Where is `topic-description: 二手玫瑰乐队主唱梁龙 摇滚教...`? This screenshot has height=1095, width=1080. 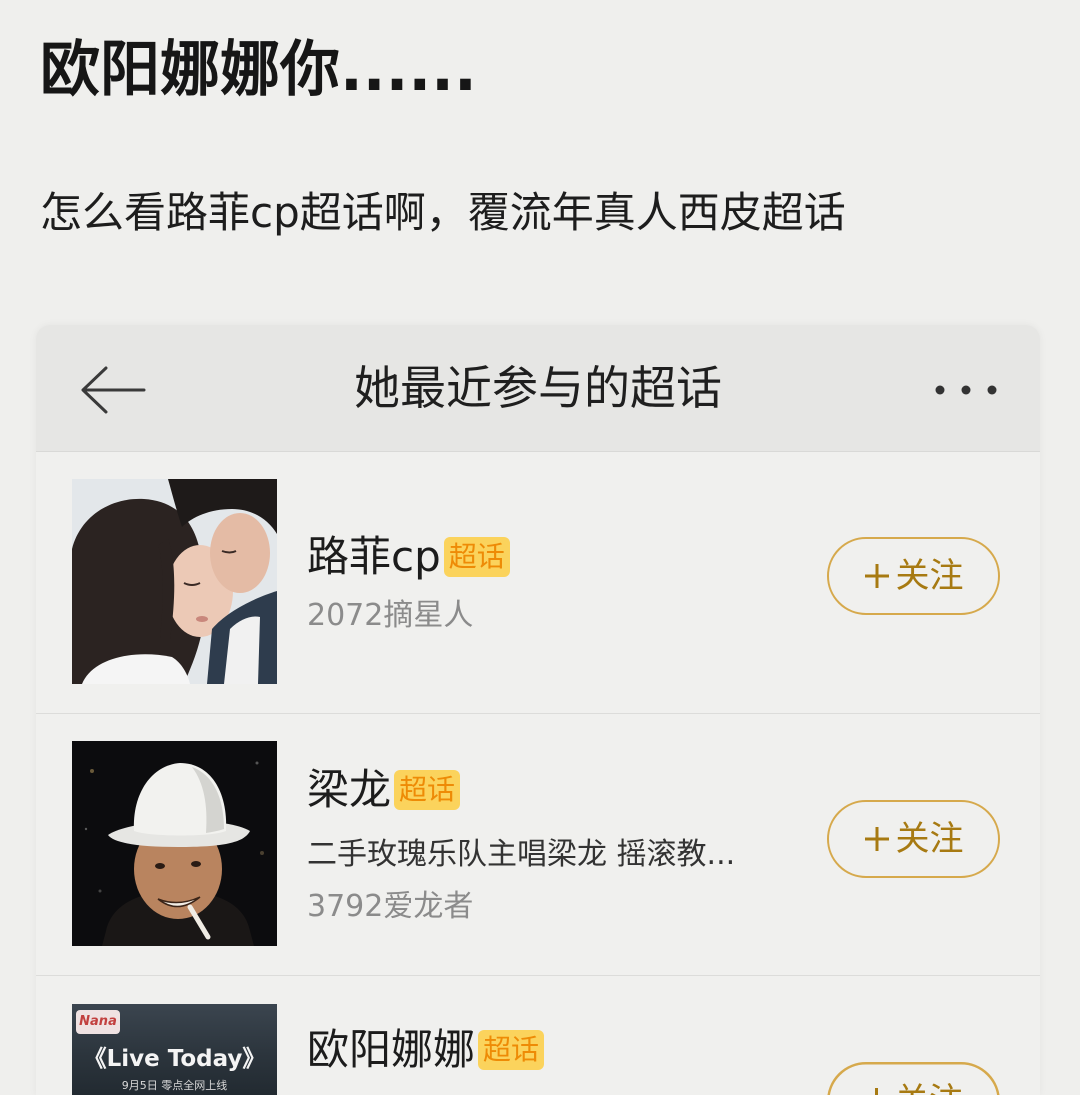
topic-description: 二手玫瑰乐队主唱梁龙 摇滚教... is located at coordinates (521, 854).